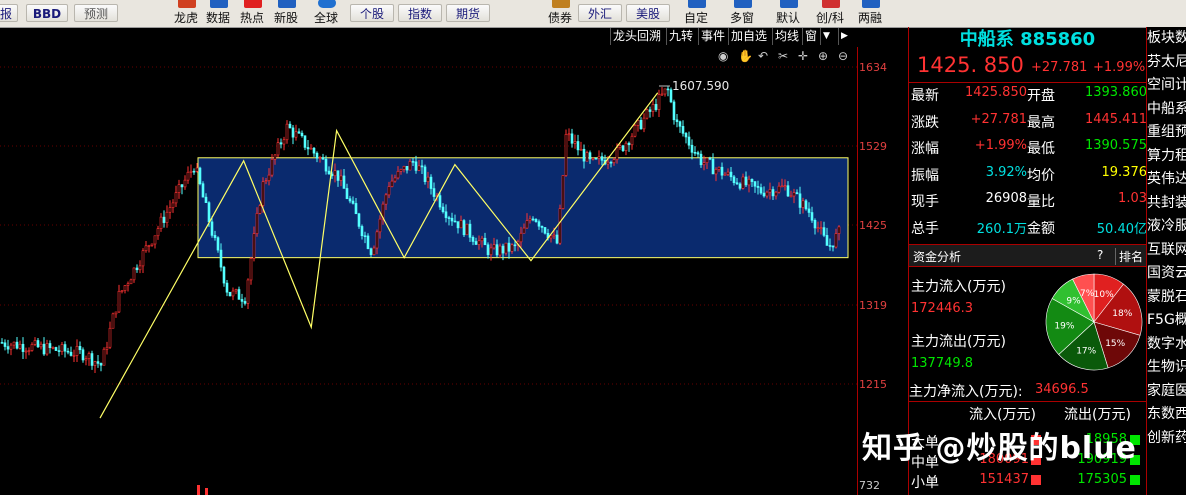 This screenshot has height=495, width=1186. I want to click on sector-item: 空间计, so click(1166, 86).